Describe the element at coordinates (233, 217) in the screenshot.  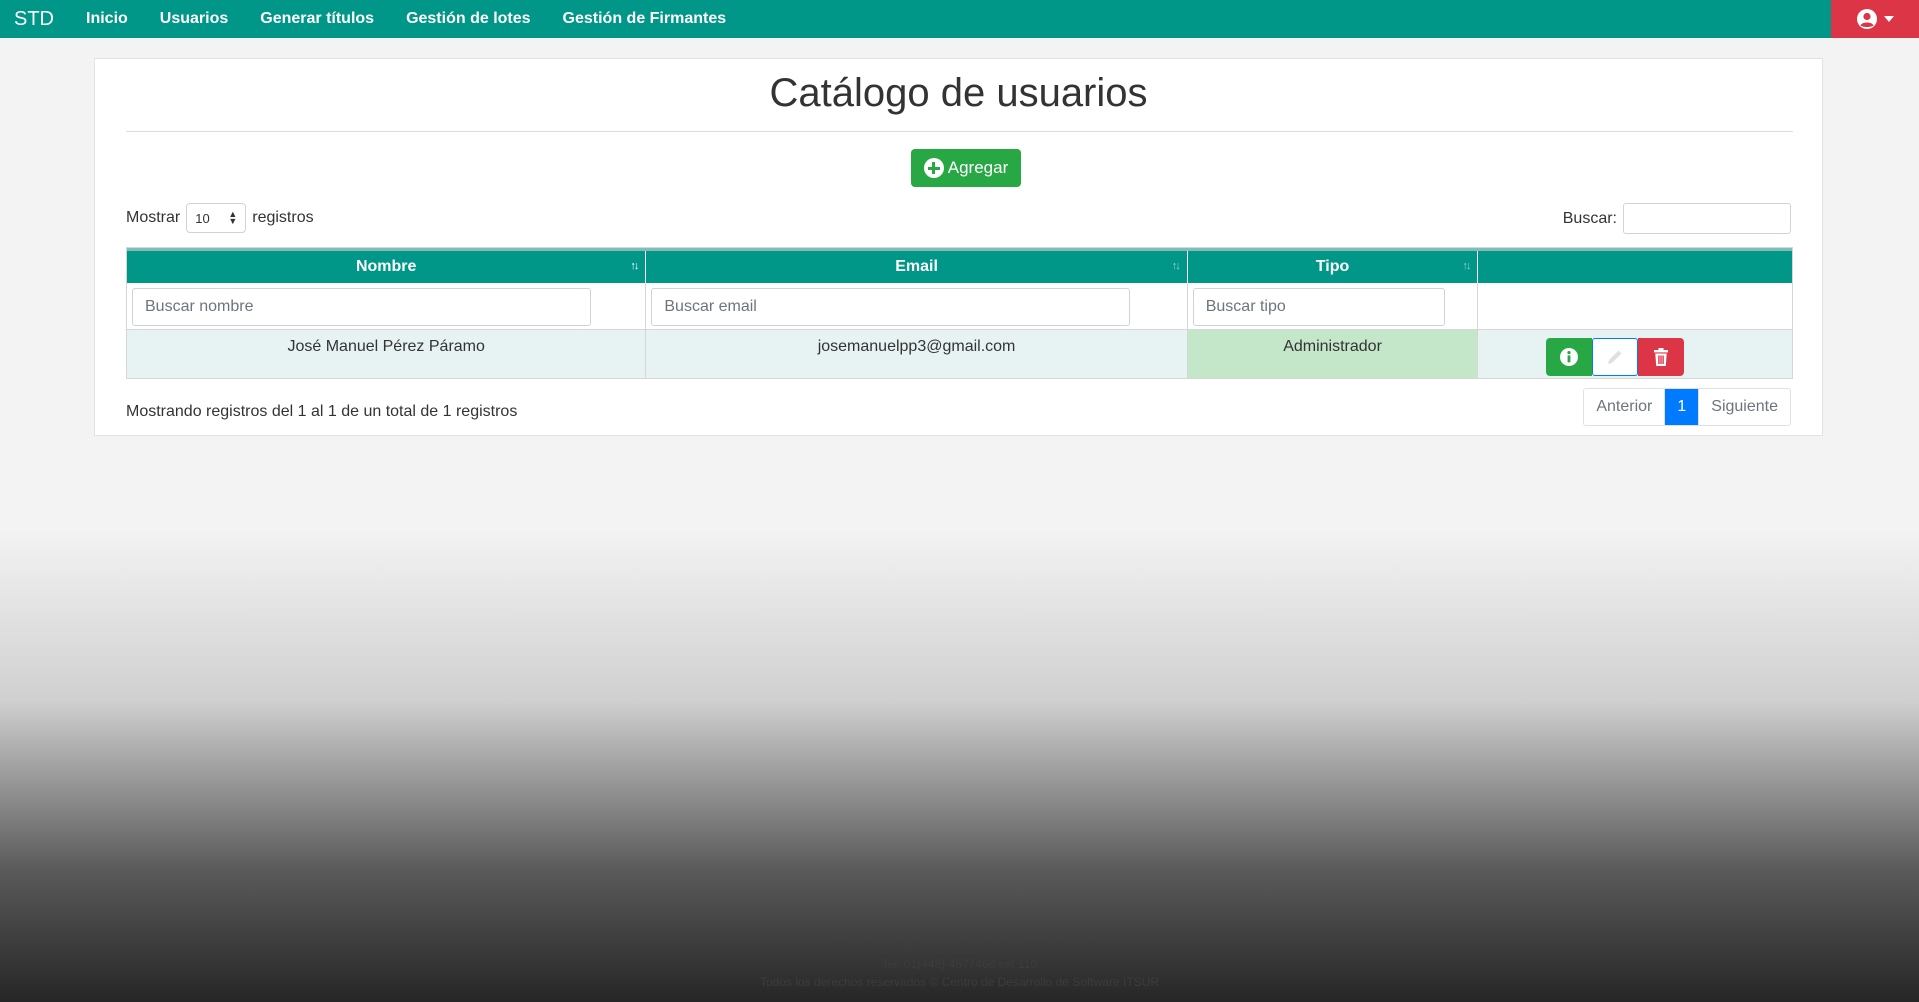
I see `select-arrows-icon: ▲ ▼` at that location.